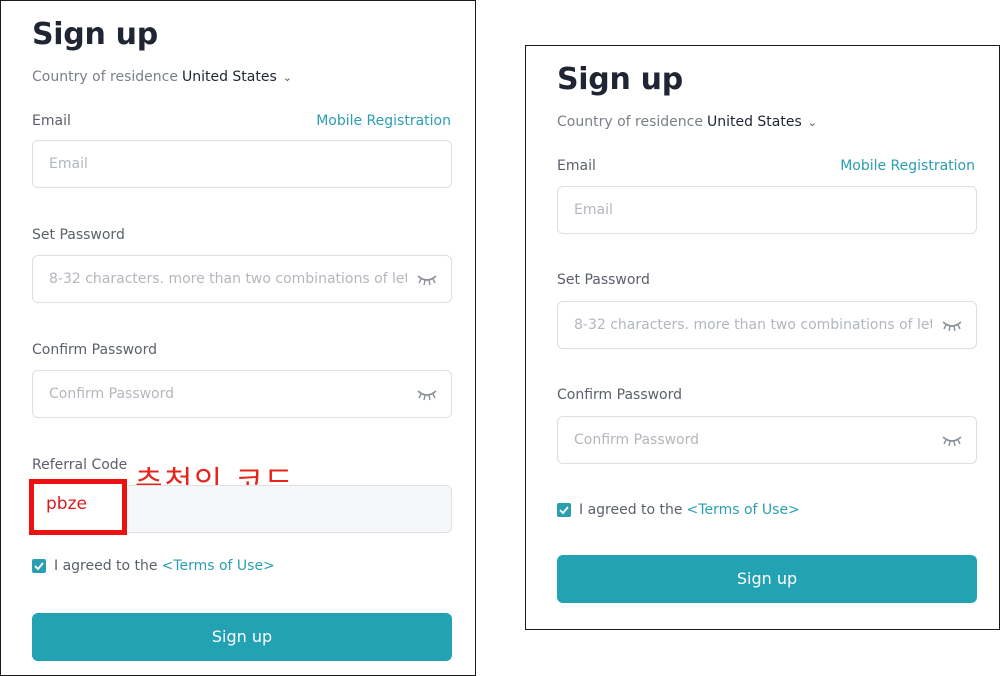 Image resolution: width=1000 pixels, height=676 pixels. Describe the element at coordinates (80, 465) in the screenshot. I see `referral-code-label: Referral Code` at that location.